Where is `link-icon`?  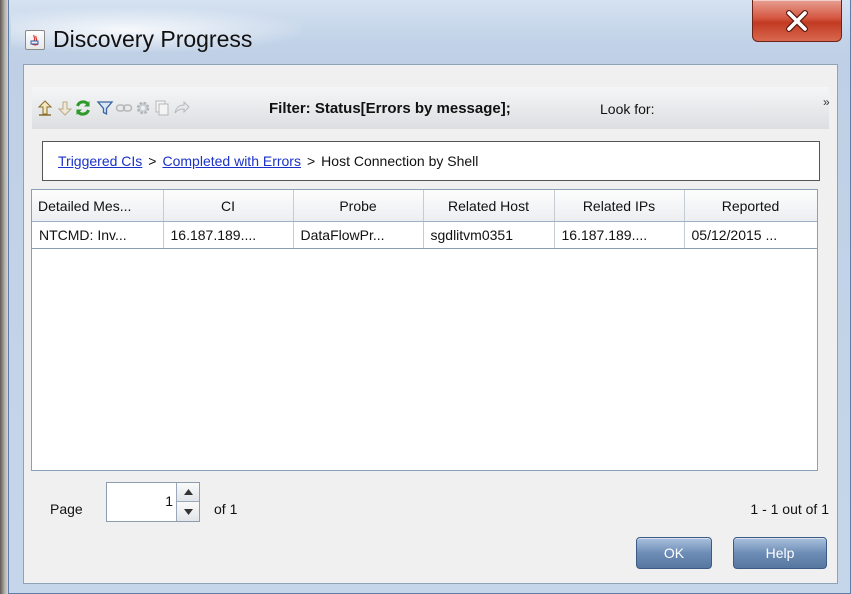
link-icon is located at coordinates (124, 108).